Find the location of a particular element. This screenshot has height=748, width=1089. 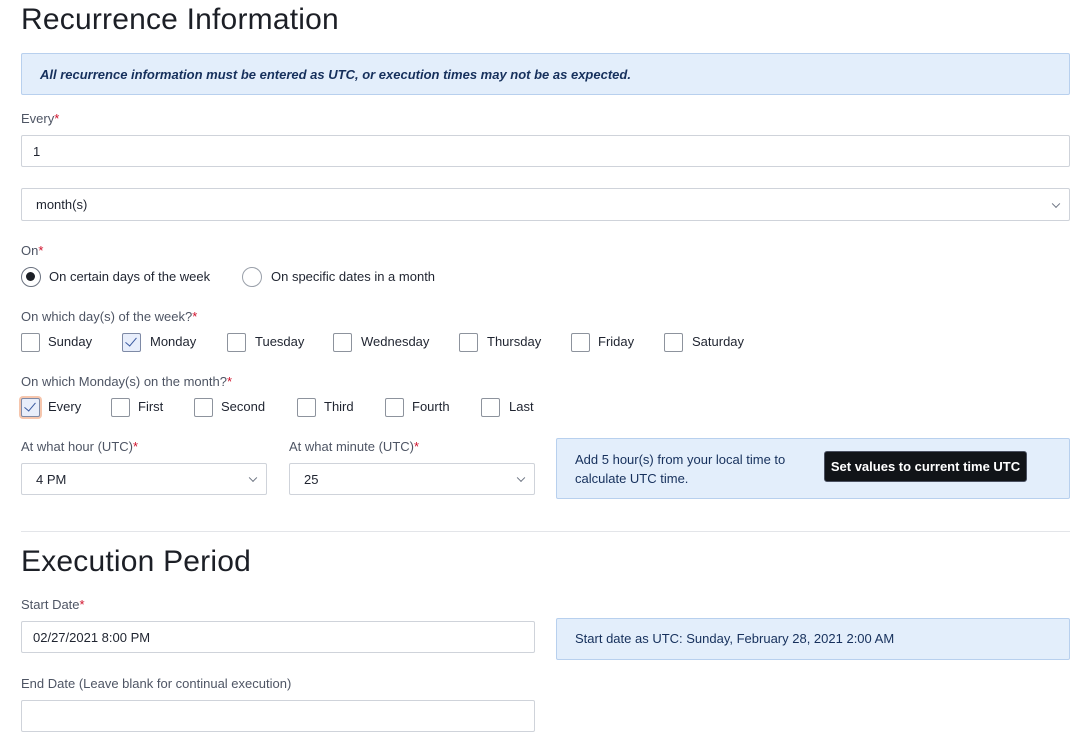

checkbox-every is located at coordinates (30, 407).